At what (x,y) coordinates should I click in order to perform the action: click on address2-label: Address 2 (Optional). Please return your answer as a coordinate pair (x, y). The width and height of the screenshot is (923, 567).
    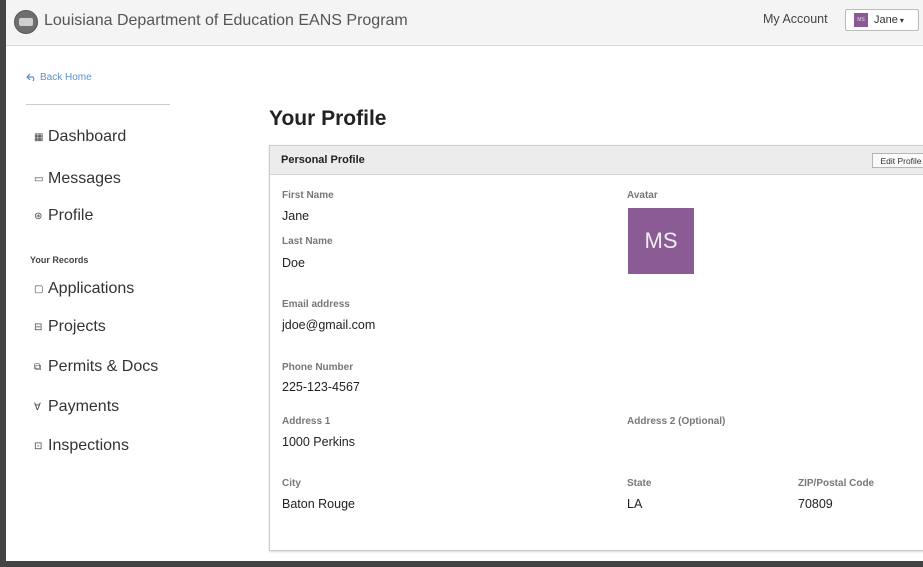
    Looking at the image, I should click on (676, 421).